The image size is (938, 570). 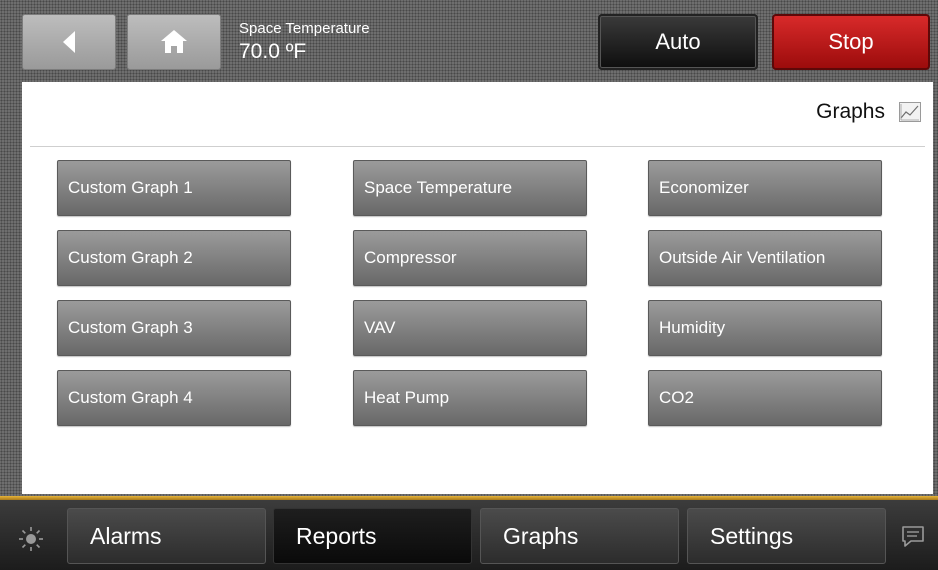 I want to click on back-button, so click(x=69, y=42).